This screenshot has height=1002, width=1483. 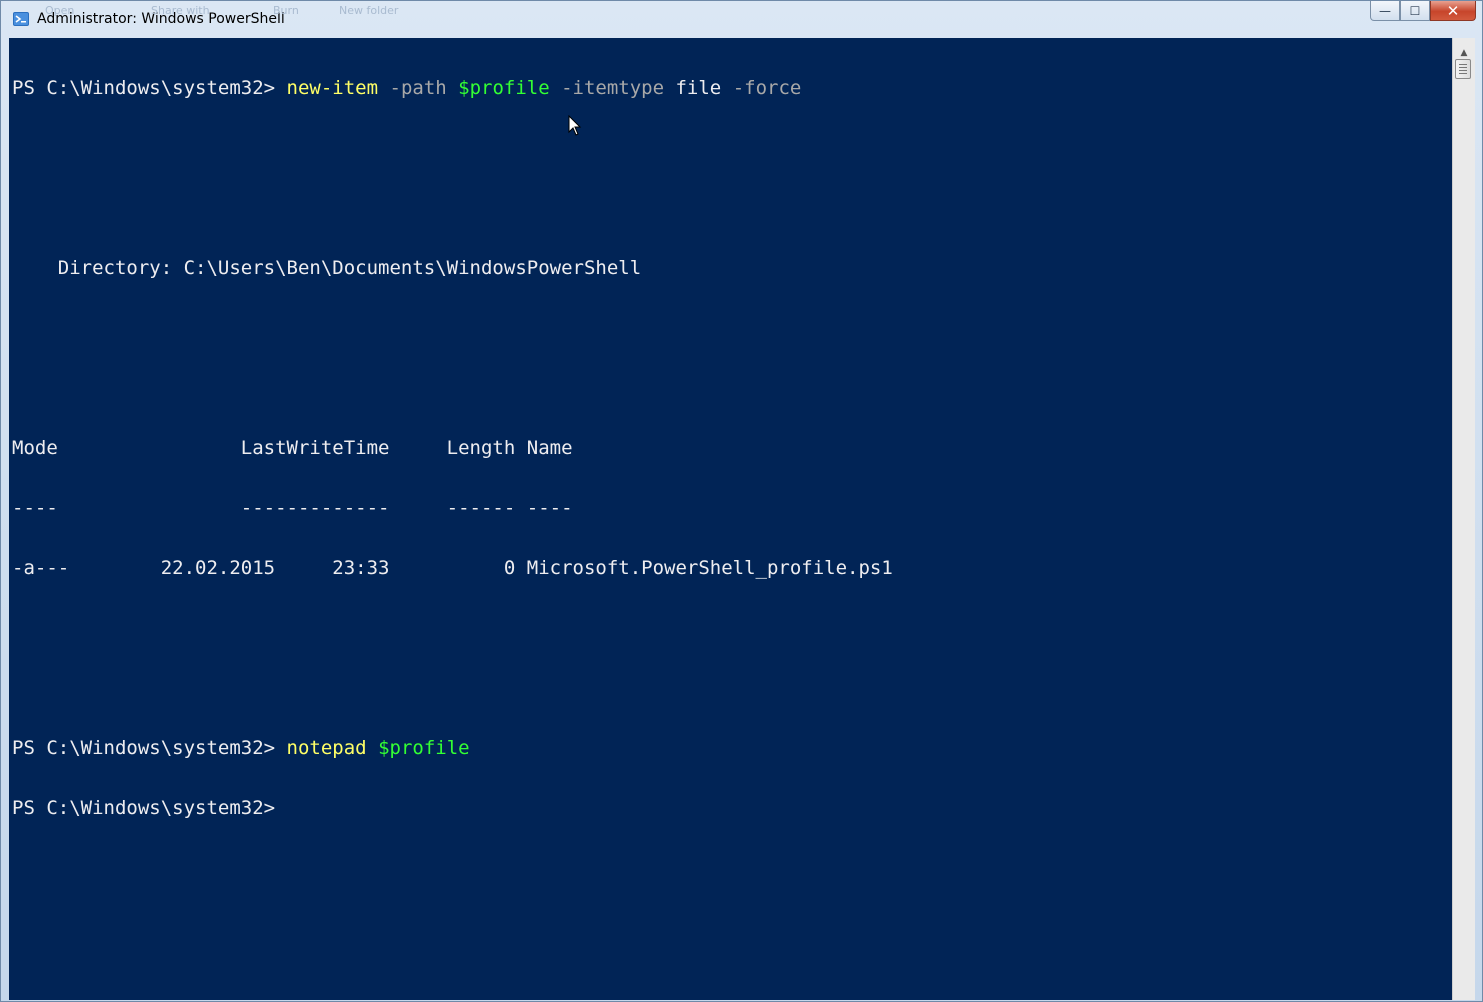 What do you see at coordinates (21, 19) in the screenshot?
I see `powershell-icon` at bounding box center [21, 19].